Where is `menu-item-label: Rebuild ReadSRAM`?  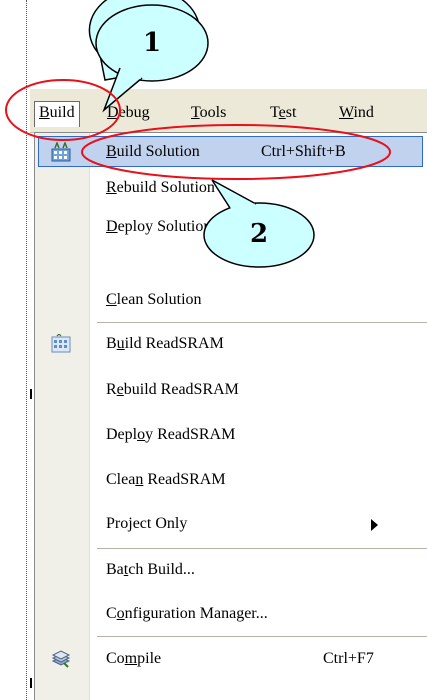
menu-item-label: Rebuild ReadSRAM is located at coordinates (172, 389).